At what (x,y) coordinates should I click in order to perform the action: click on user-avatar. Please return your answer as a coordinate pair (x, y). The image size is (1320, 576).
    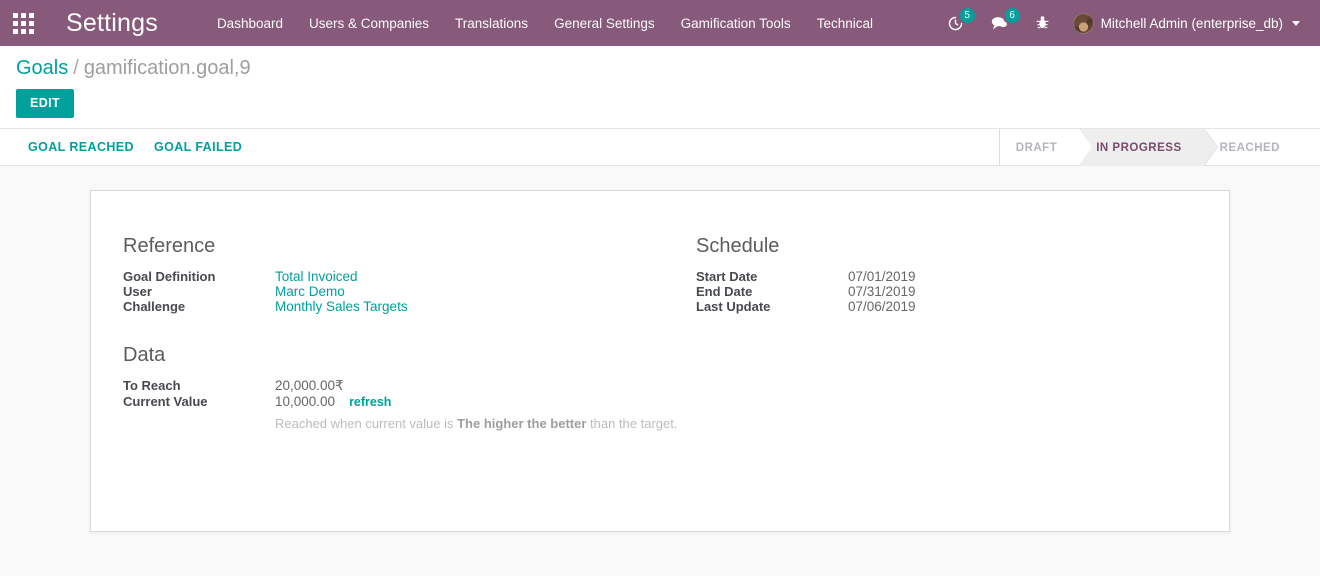
    Looking at the image, I should click on (1083, 23).